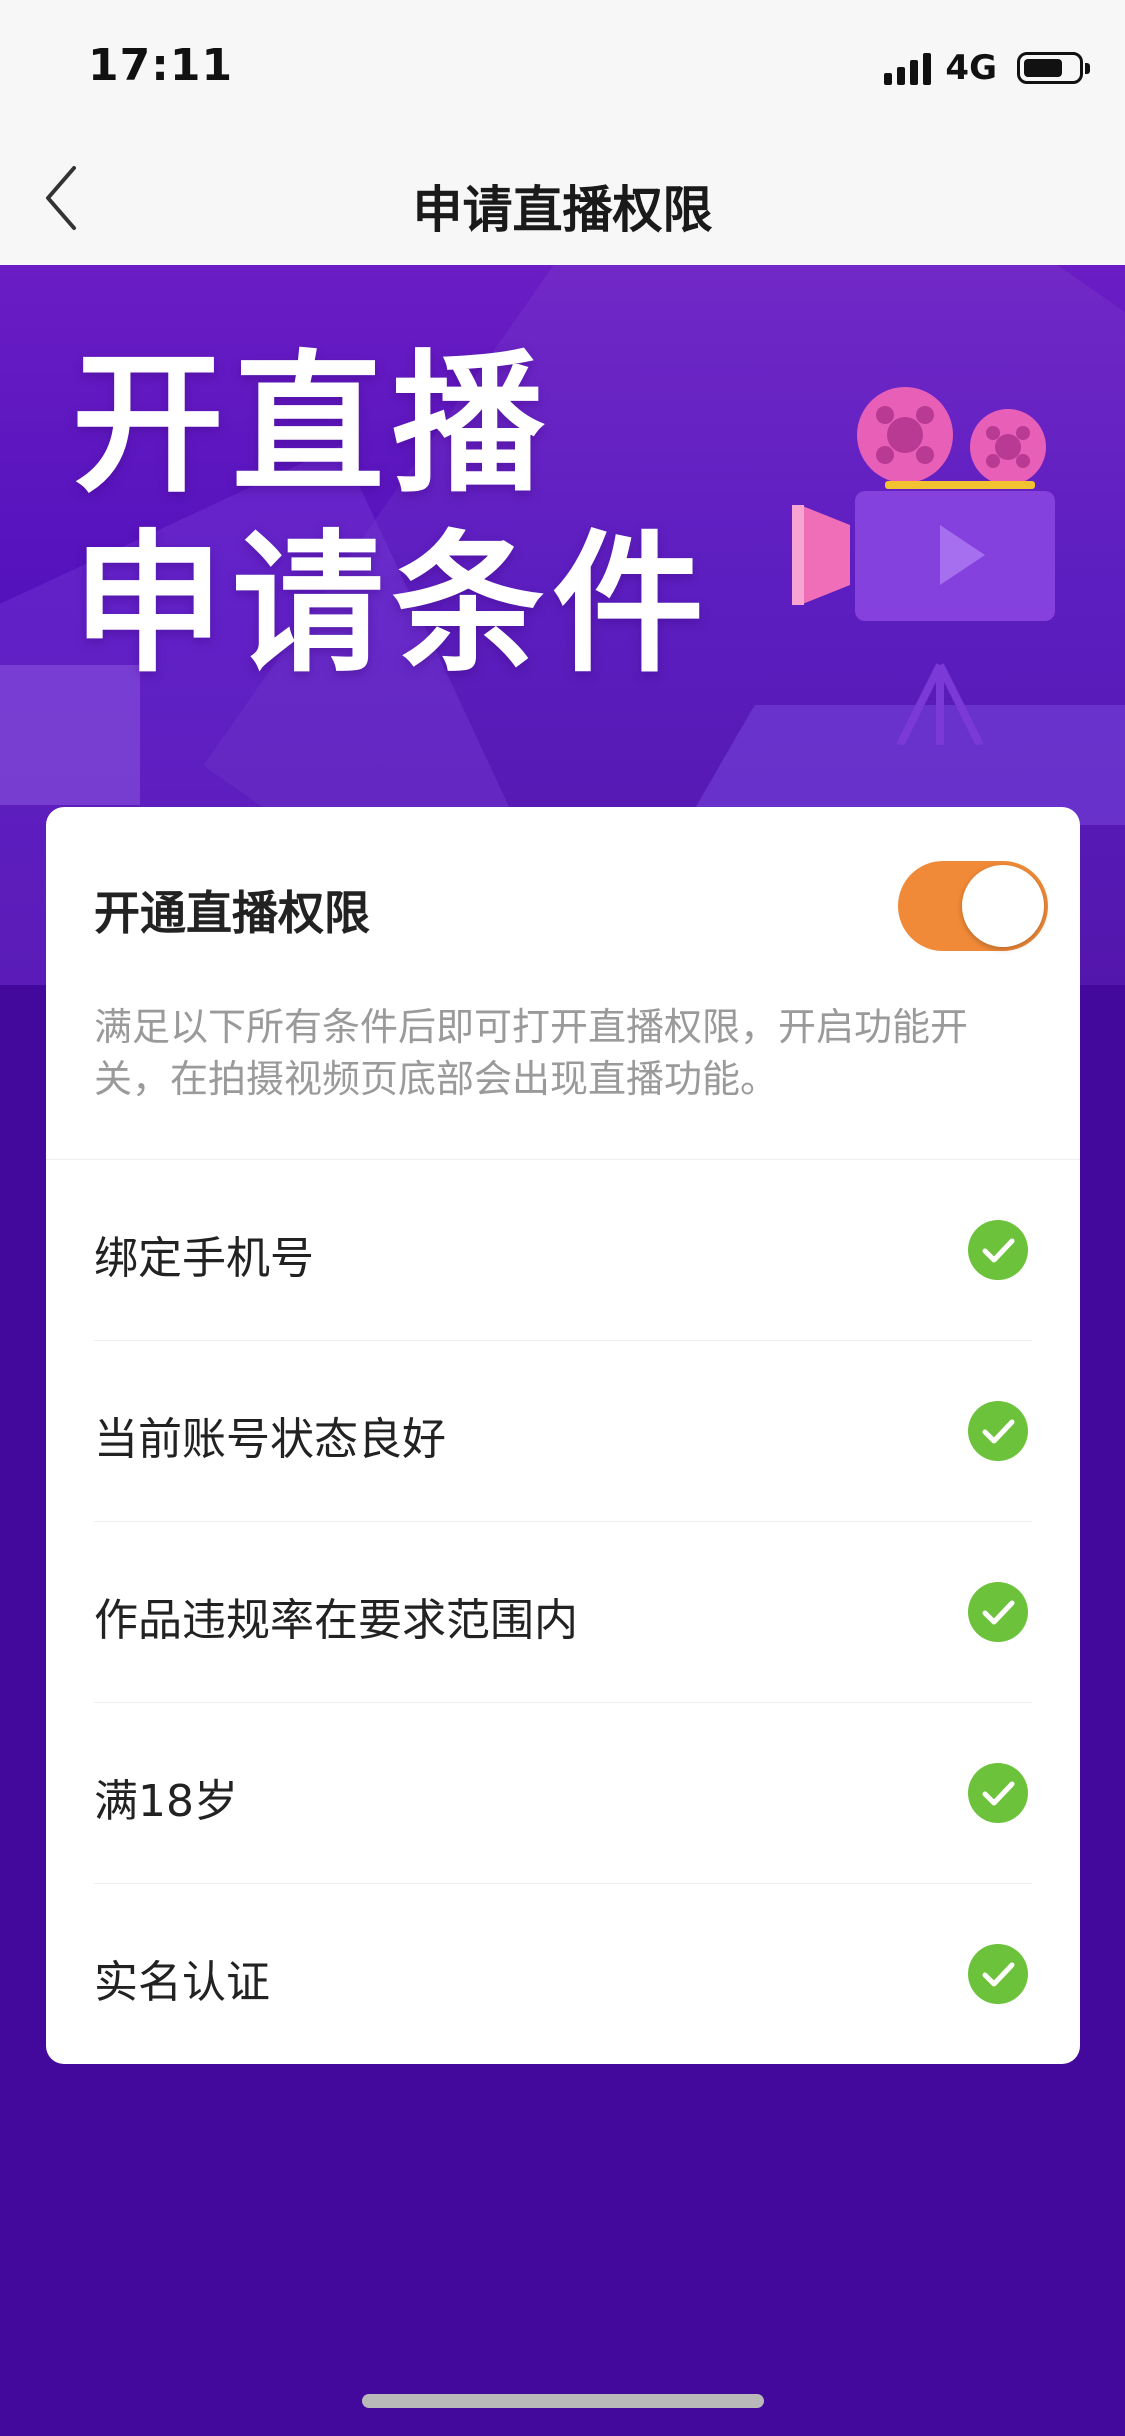  I want to click on status-time: 17:11, so click(161, 65).